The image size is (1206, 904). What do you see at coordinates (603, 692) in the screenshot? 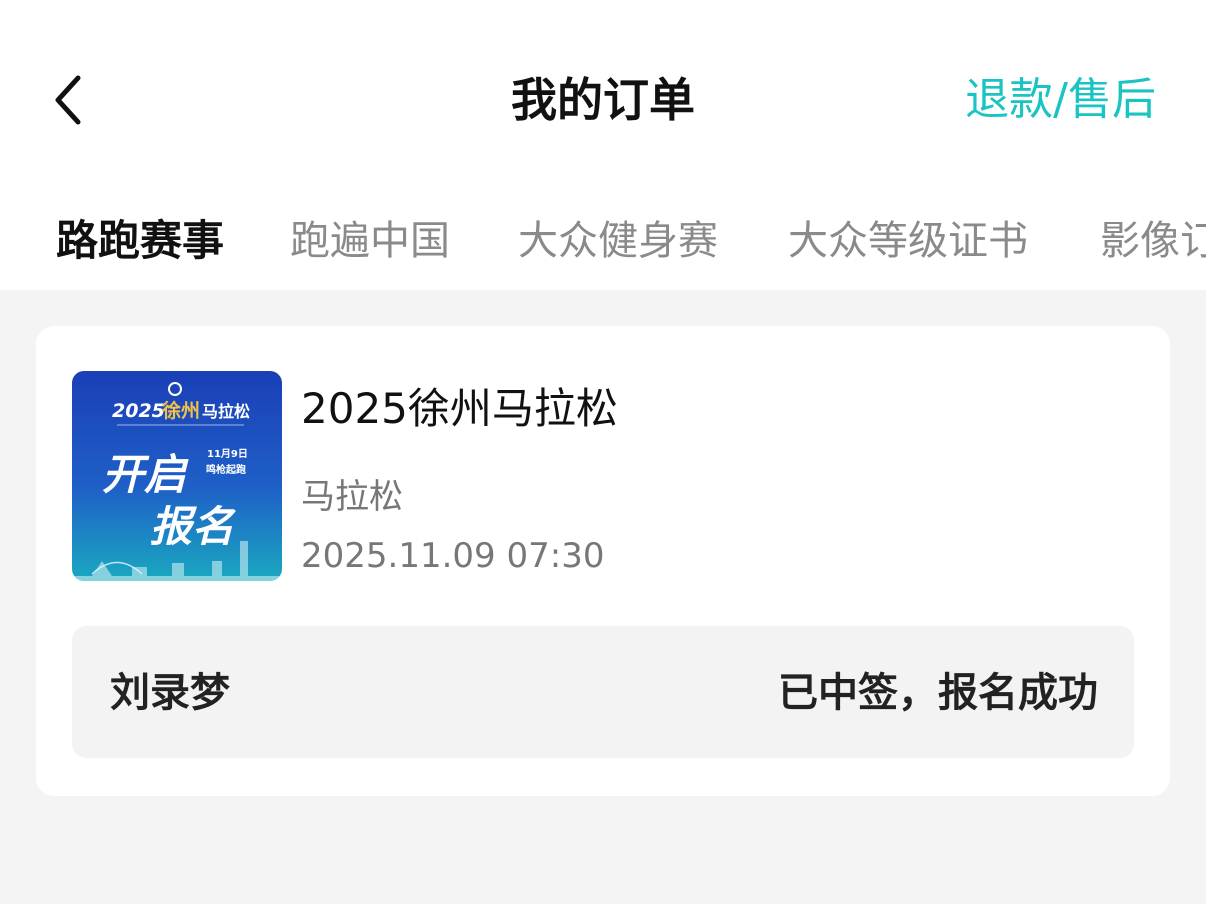
I see `participant-row: 刘录梦 已中签，报名成功` at bounding box center [603, 692].